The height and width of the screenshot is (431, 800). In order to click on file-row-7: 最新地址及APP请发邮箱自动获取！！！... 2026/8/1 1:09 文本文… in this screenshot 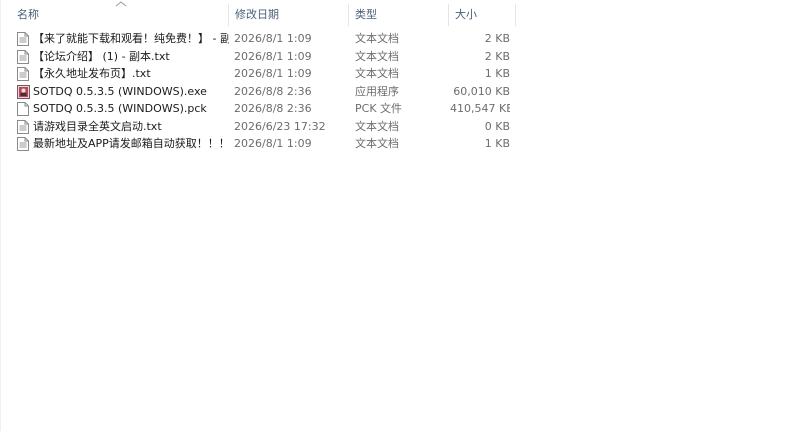, I will do `click(260, 144)`.